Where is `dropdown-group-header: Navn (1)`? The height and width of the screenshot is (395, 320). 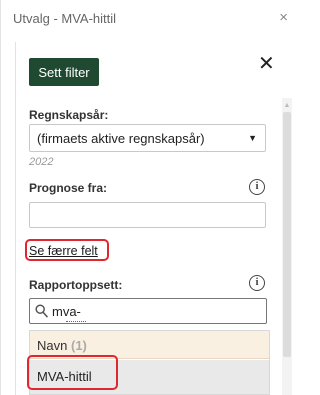
dropdown-group-header: Navn (1) is located at coordinates (149, 345).